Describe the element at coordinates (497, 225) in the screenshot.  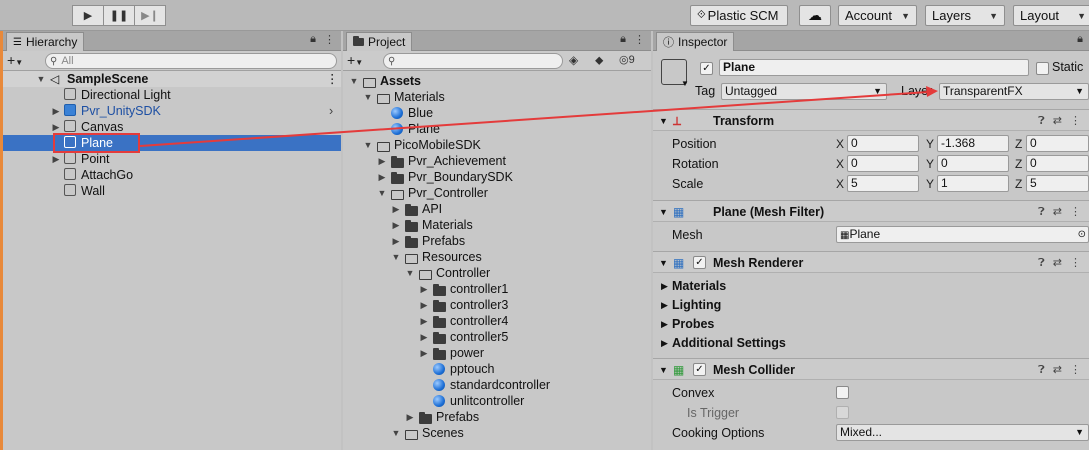
I see `list-item: ▶ Materials` at that location.